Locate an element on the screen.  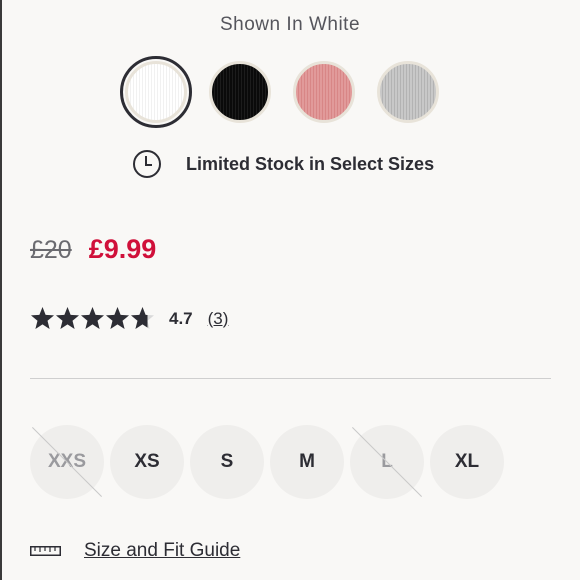
swatch-white is located at coordinates (156, 92).